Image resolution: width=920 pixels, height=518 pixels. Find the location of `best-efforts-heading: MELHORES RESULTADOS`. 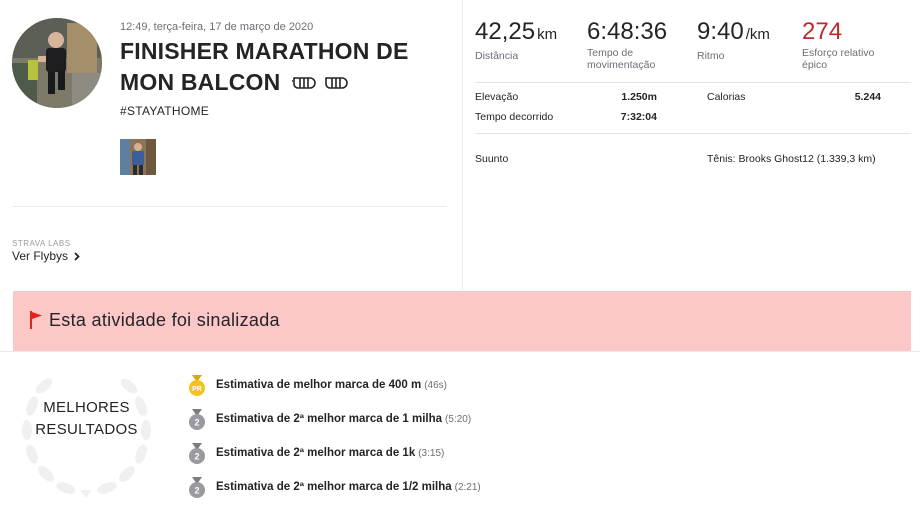

best-efforts-heading: MELHORES RESULTADOS is located at coordinates (86, 419).